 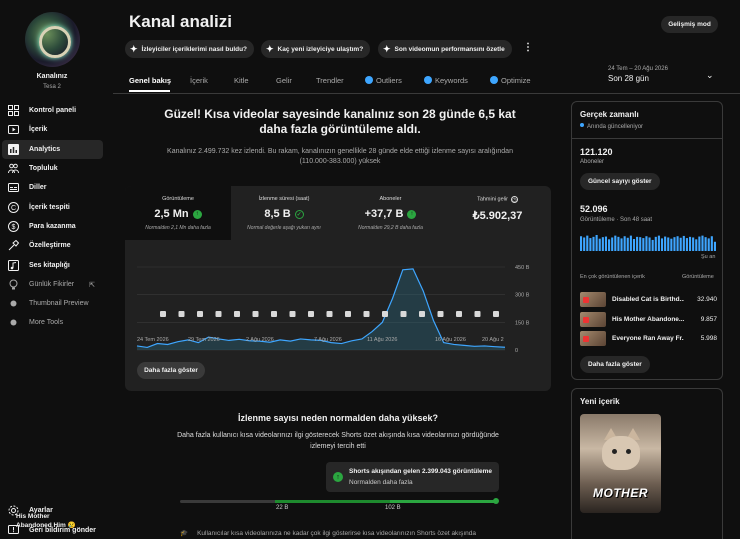 I want to click on metric-value: 2,5 Mn, so click(x=171, y=214).